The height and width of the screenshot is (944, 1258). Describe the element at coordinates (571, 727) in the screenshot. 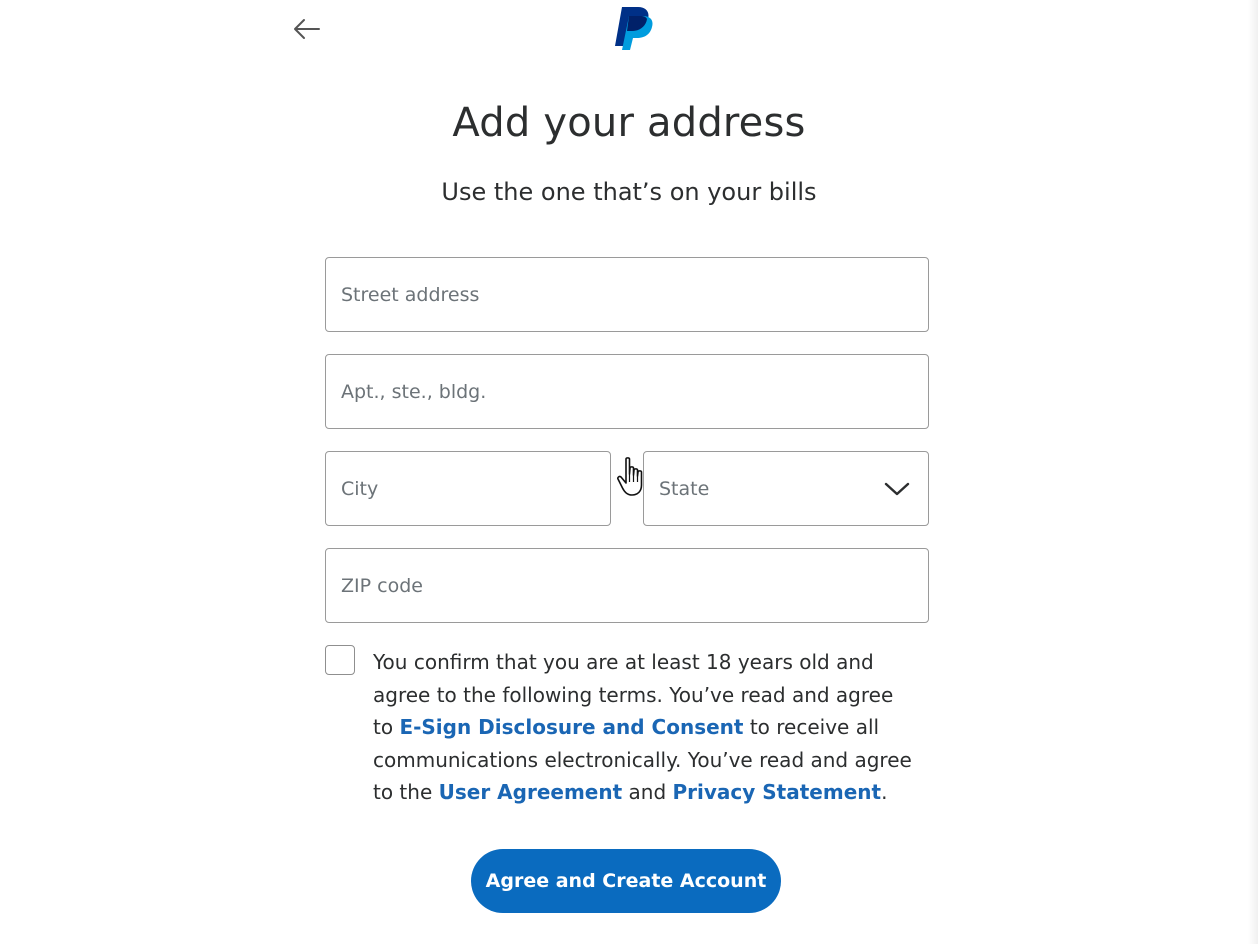

I see `esign-disclosure-link: E-Sign Disclosure and Consent` at that location.